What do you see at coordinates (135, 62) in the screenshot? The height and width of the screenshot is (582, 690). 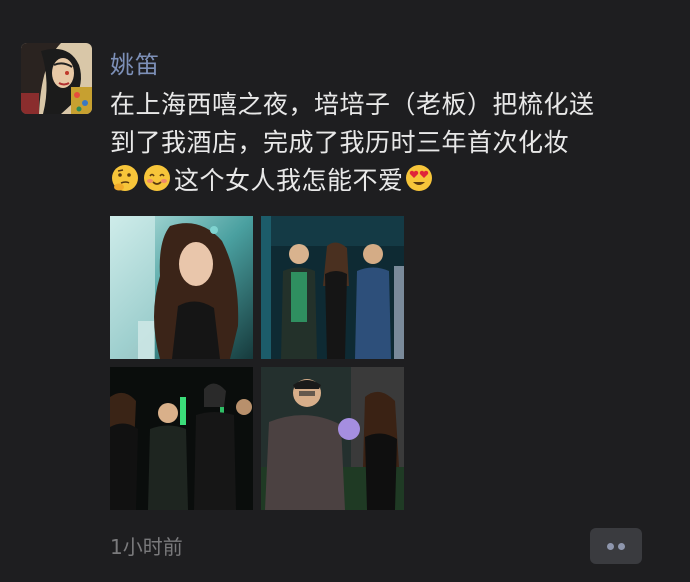 I see `author-name: 姚笛` at bounding box center [135, 62].